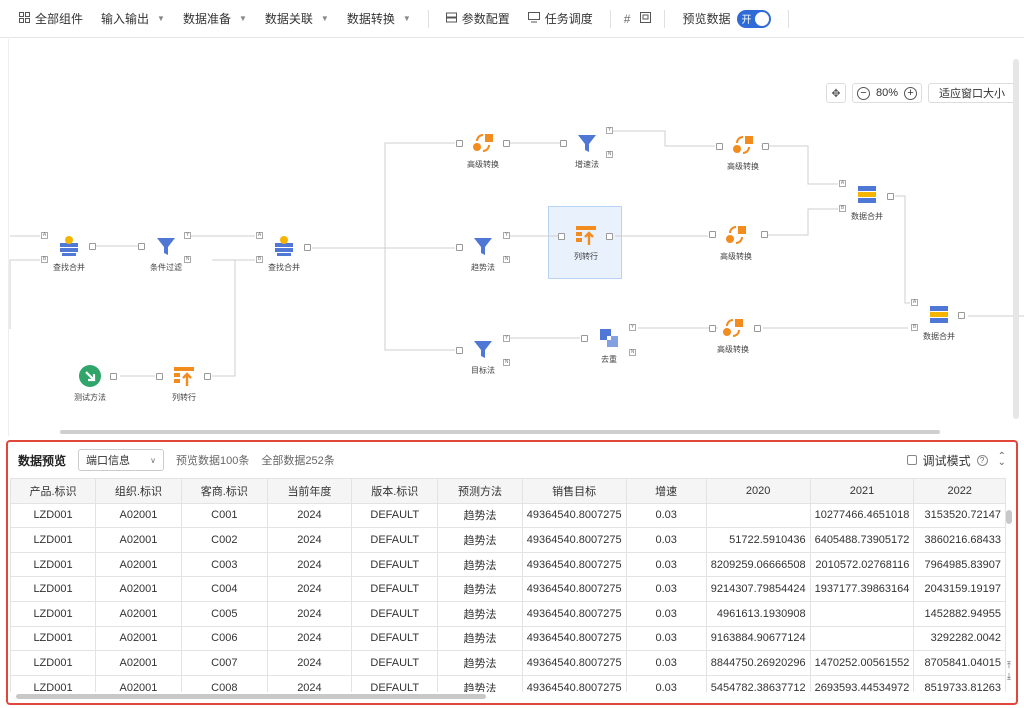 The width and height of the screenshot is (1024, 708). What do you see at coordinates (1016, 239) in the screenshot?
I see `canvas-vertical-scrollbar` at bounding box center [1016, 239].